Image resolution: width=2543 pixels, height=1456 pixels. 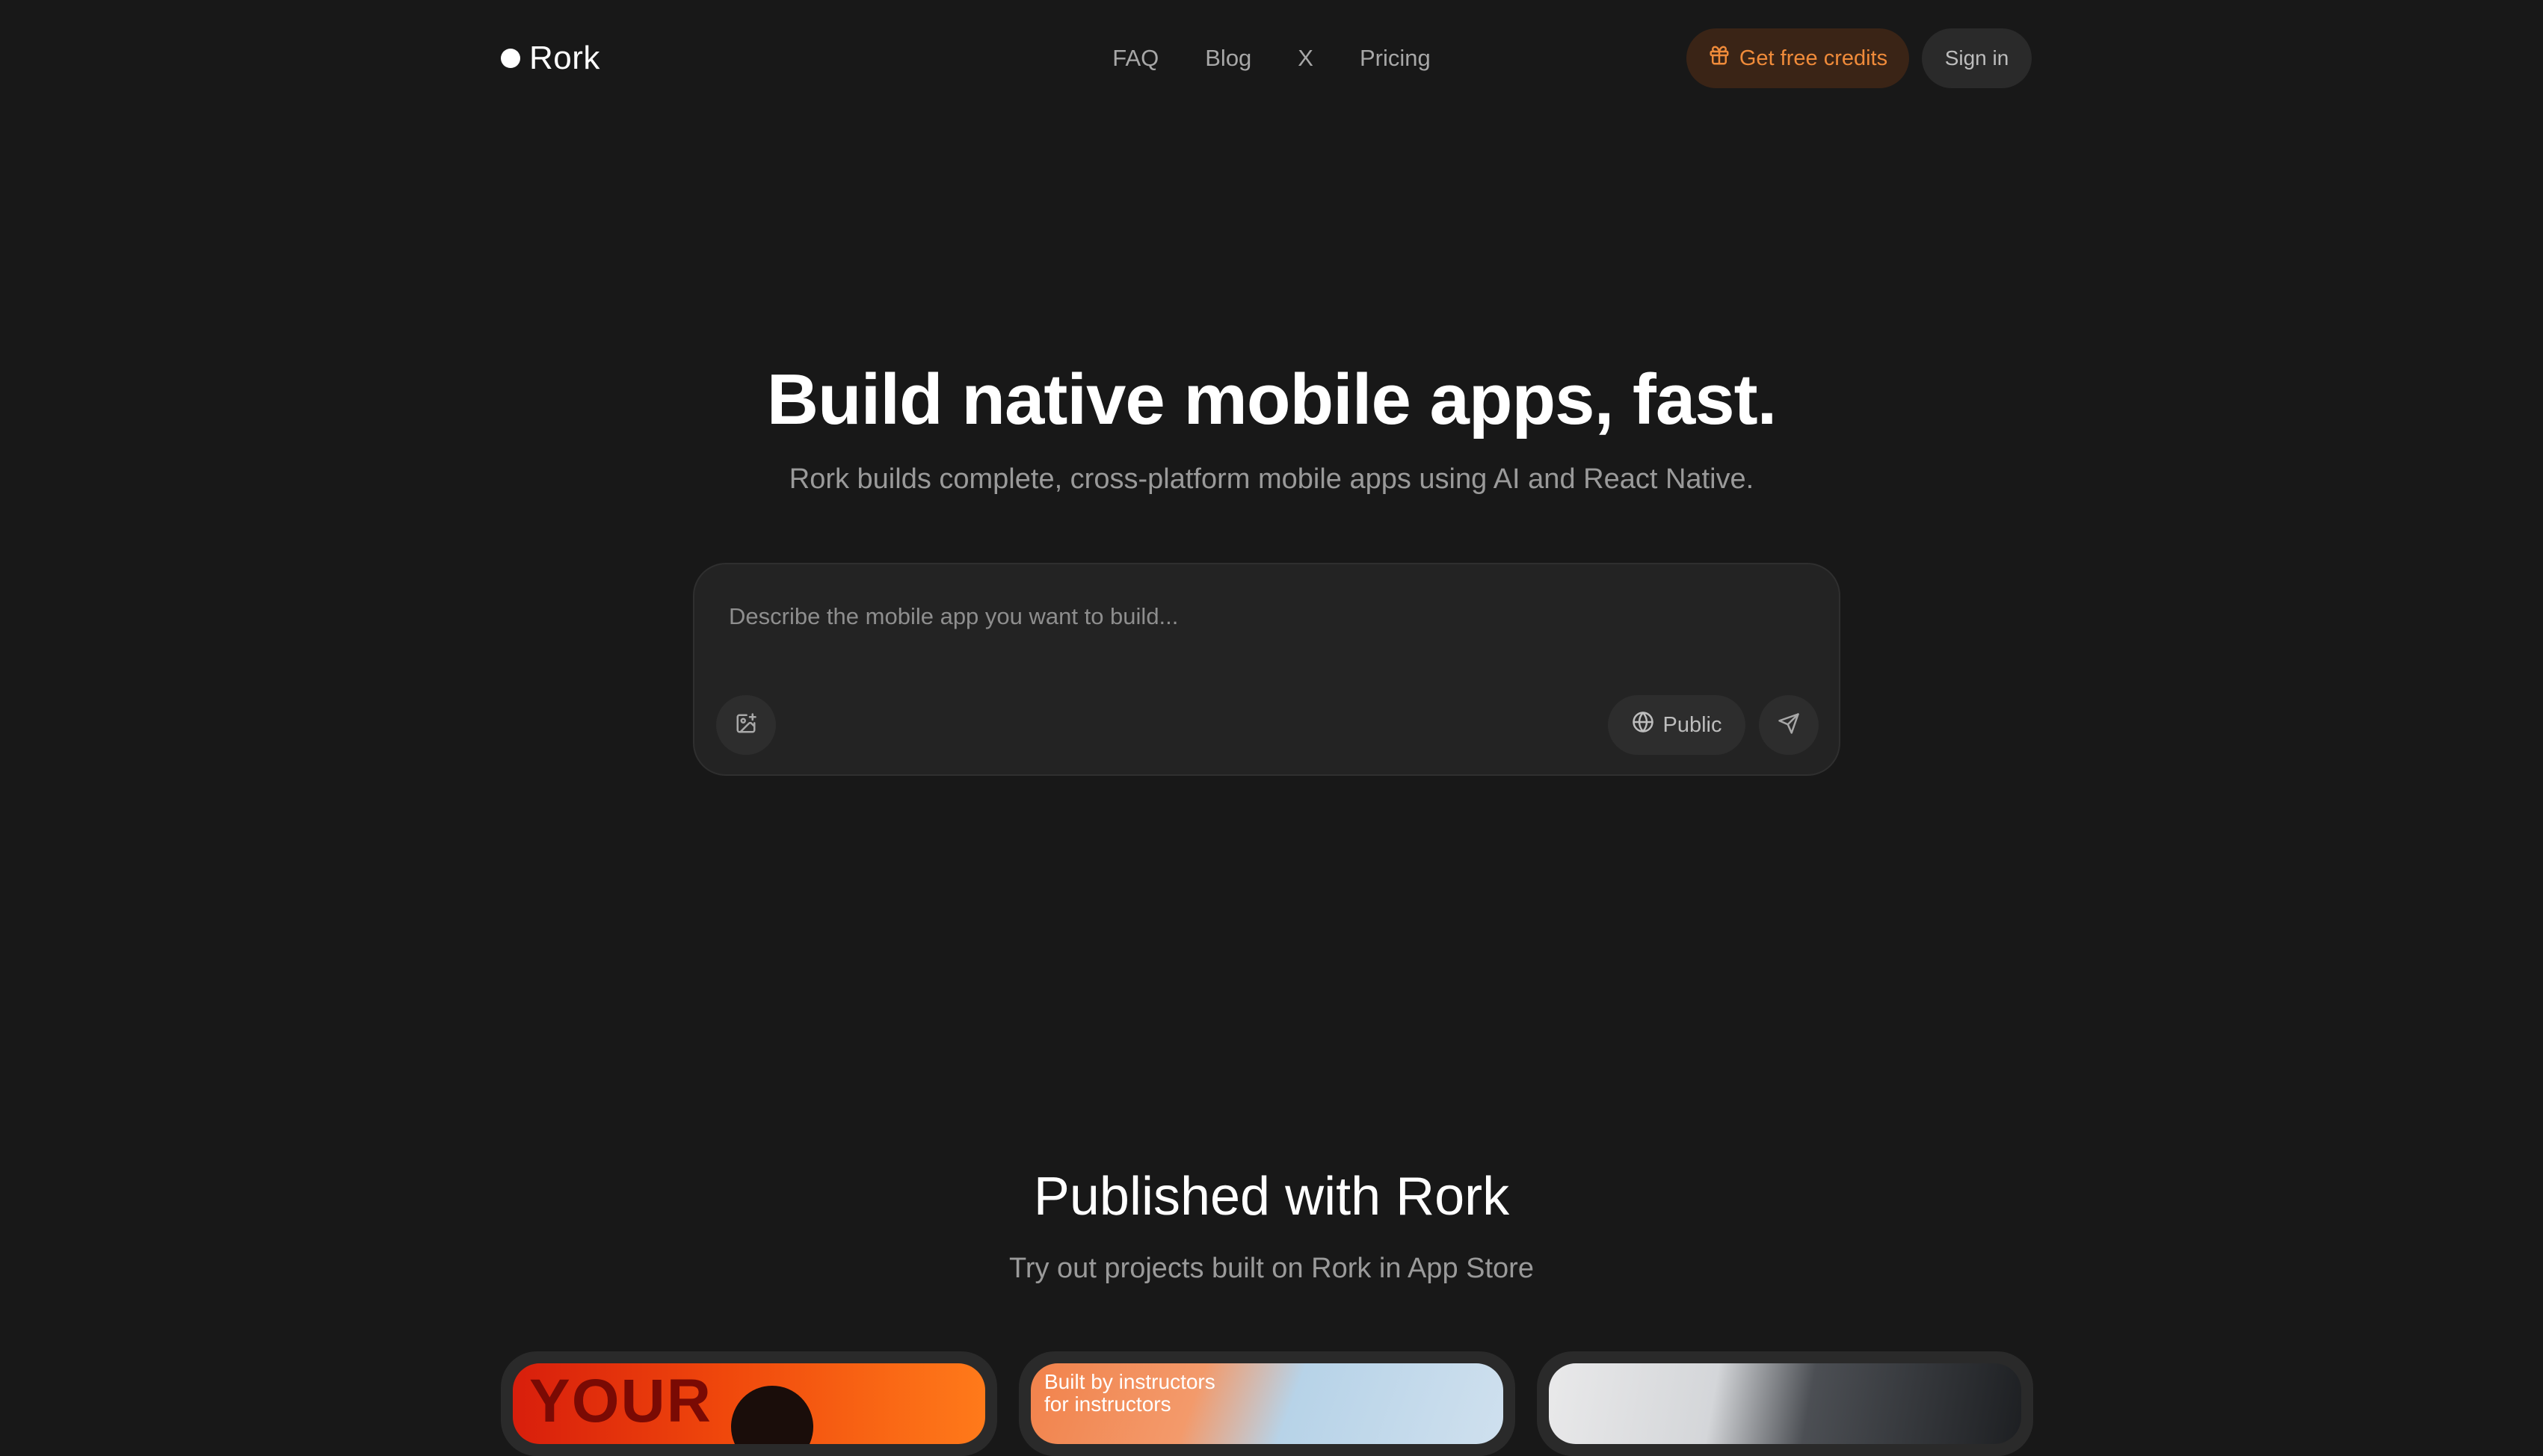 I want to click on project-card: YOUR, so click(x=749, y=1403).